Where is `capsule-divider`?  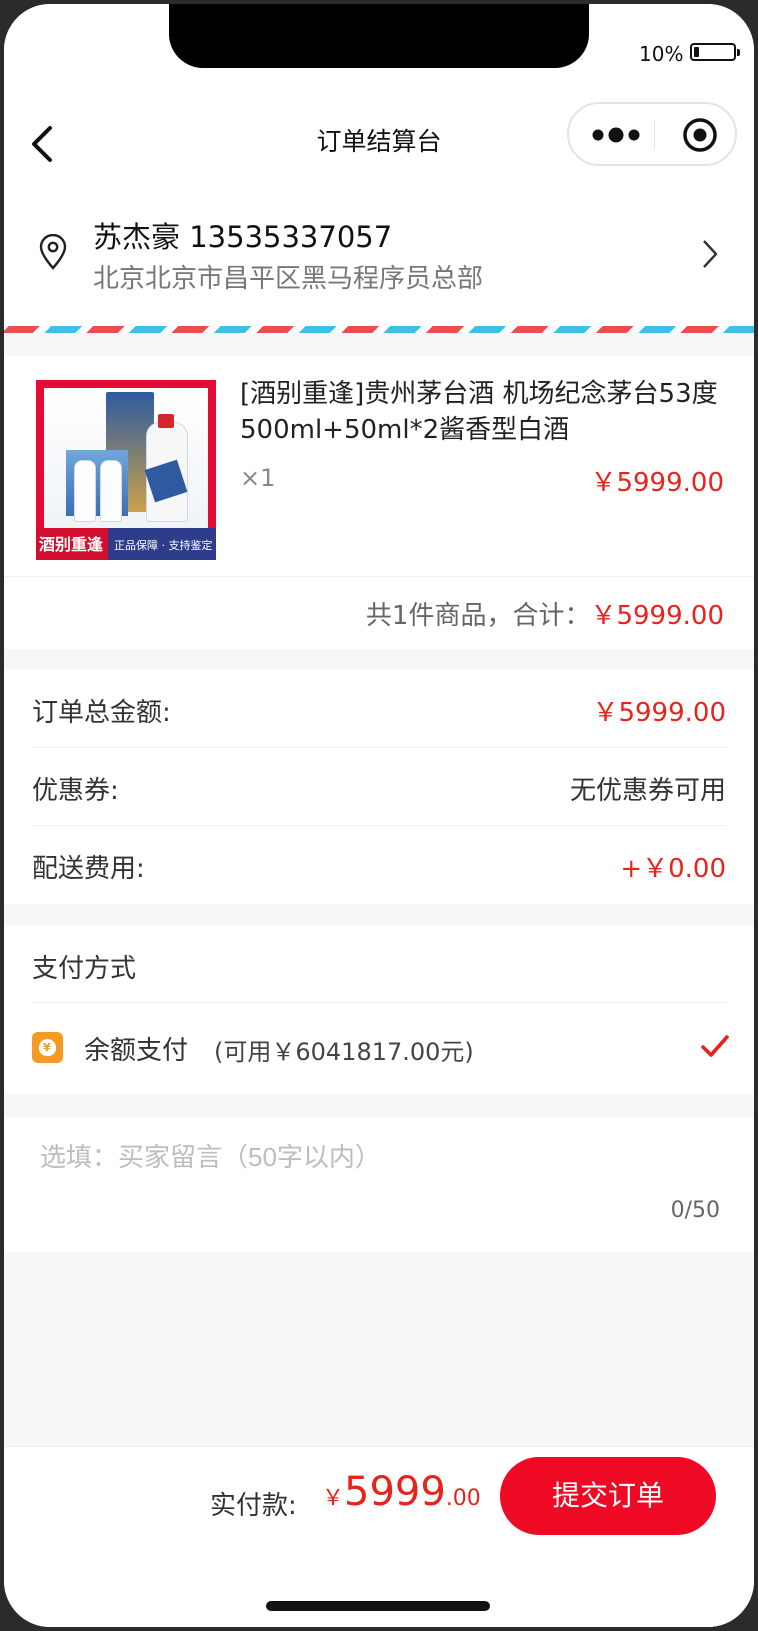
capsule-divider is located at coordinates (654, 135).